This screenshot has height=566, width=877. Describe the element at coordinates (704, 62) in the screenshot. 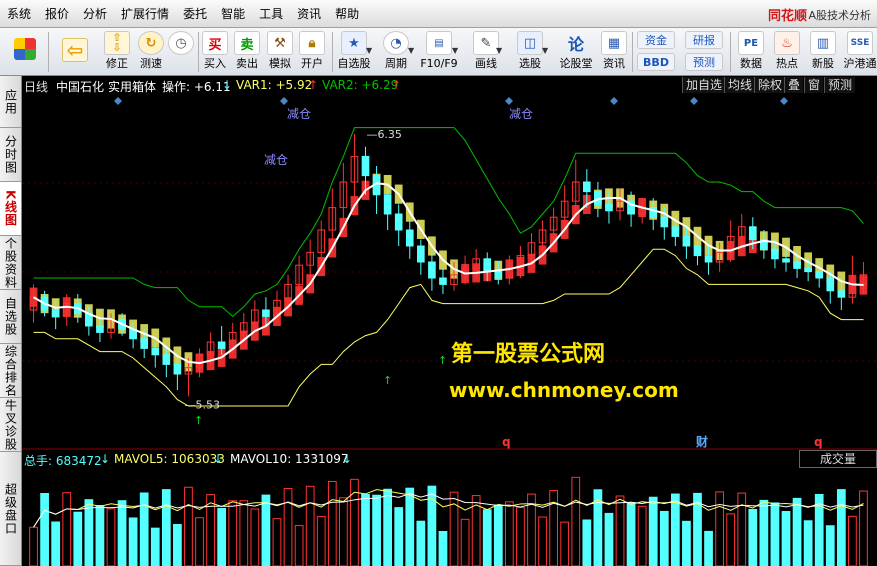

I see `forecast-button: 预测` at that location.